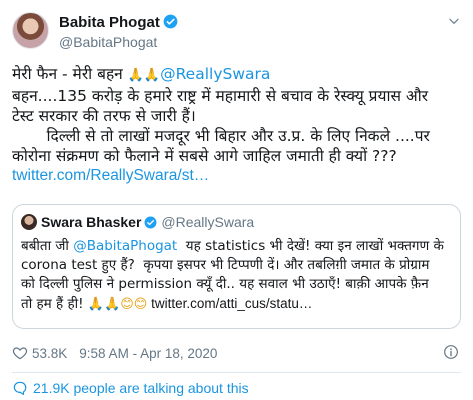  I want to click on author-name-row: Babita Phogat, so click(118, 22).